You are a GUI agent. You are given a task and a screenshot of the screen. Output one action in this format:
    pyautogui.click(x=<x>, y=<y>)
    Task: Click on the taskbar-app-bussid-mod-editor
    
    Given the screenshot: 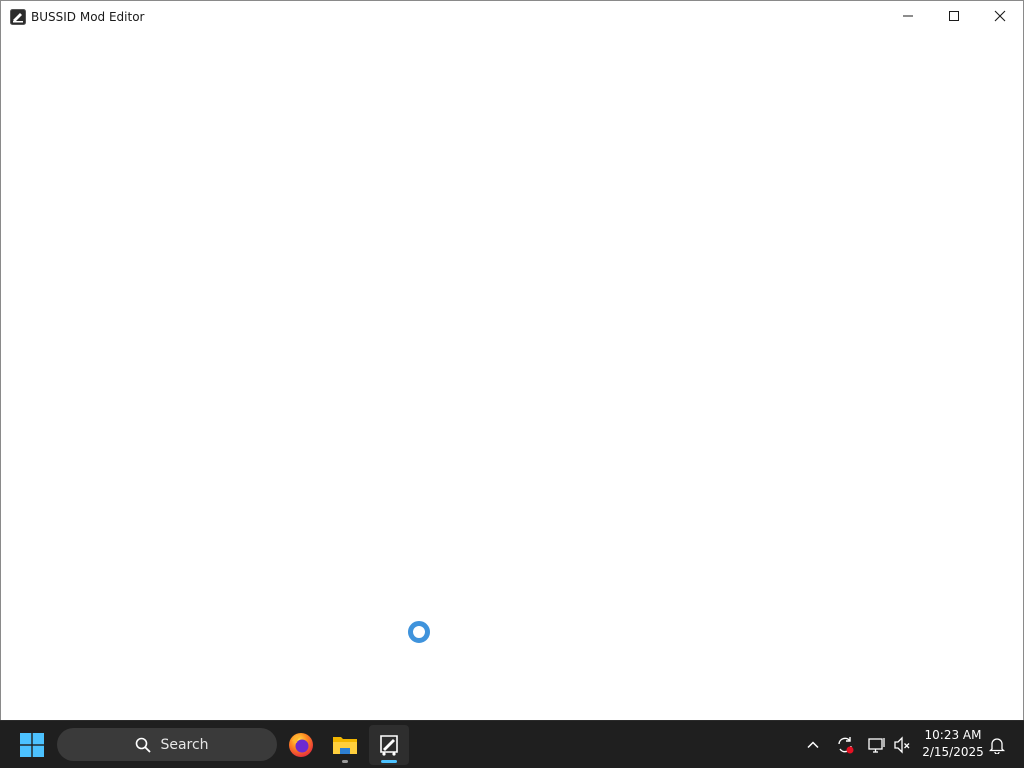 What is the action you would take?
    pyautogui.click(x=389, y=745)
    